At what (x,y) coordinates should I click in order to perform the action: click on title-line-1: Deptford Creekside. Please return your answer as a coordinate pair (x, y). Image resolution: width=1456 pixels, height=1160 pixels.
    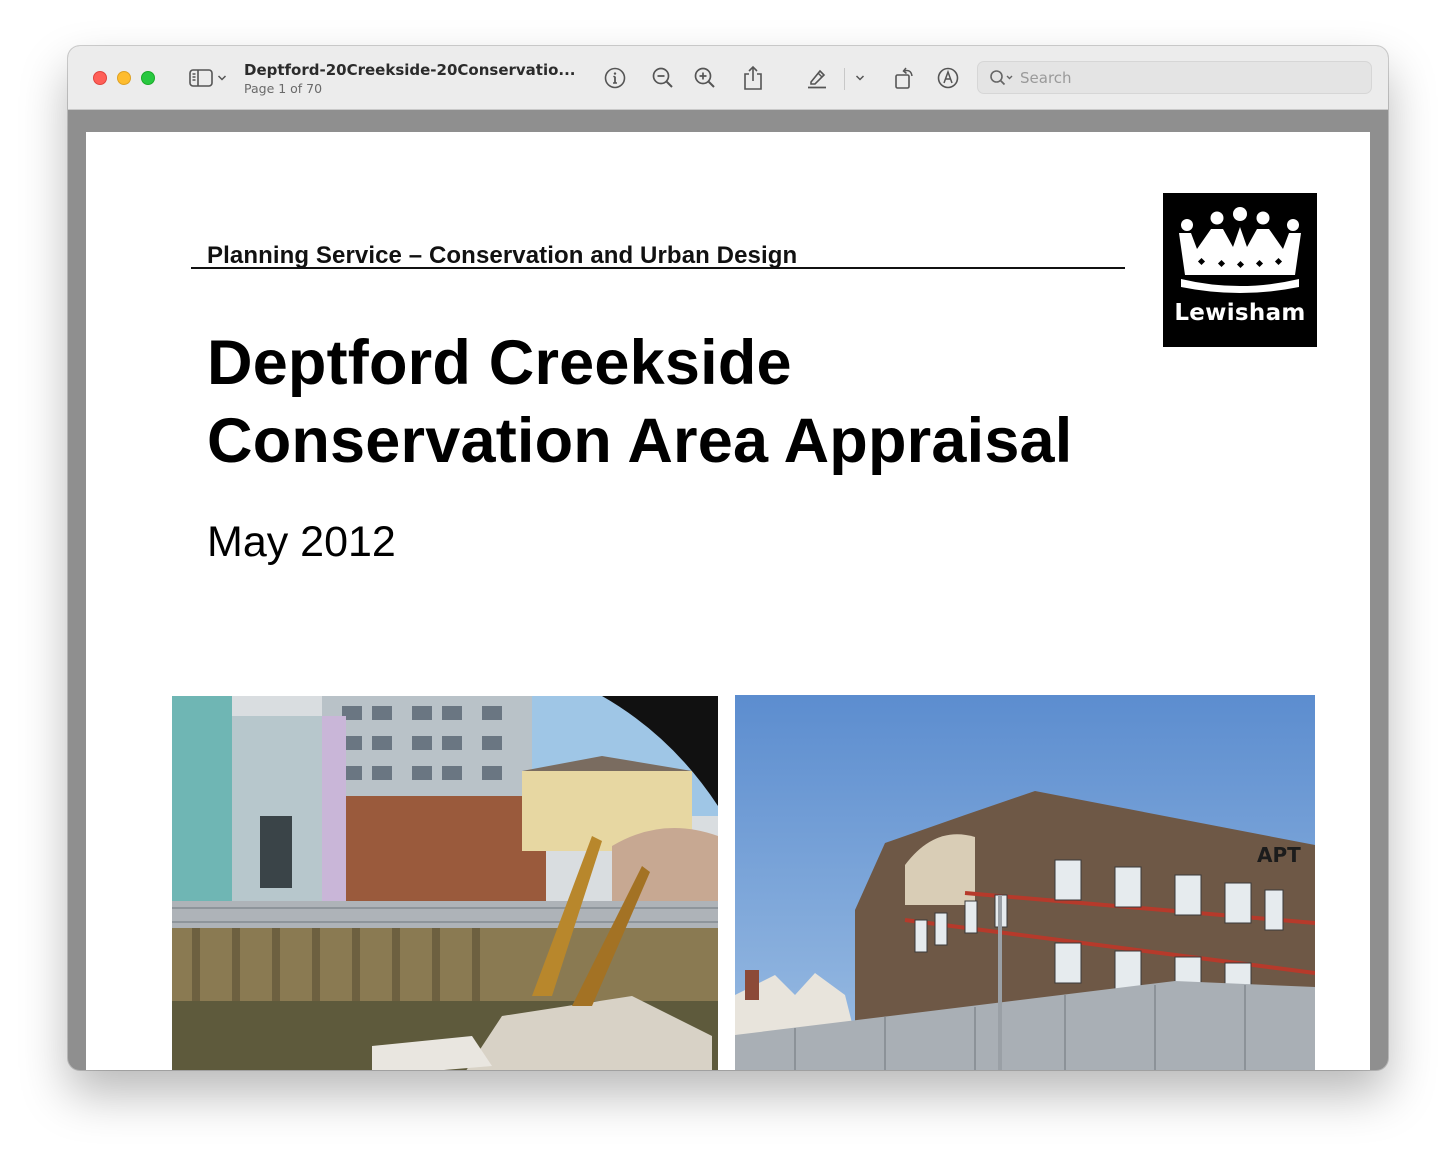
    Looking at the image, I should click on (499, 363).